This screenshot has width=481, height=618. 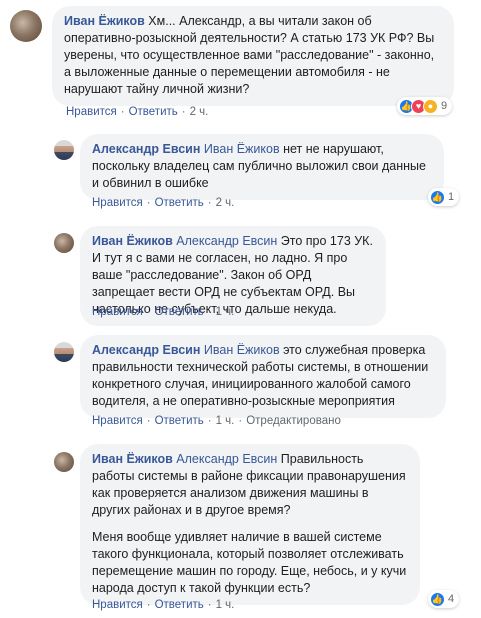 I want to click on reaction-count: 9, so click(x=444, y=106).